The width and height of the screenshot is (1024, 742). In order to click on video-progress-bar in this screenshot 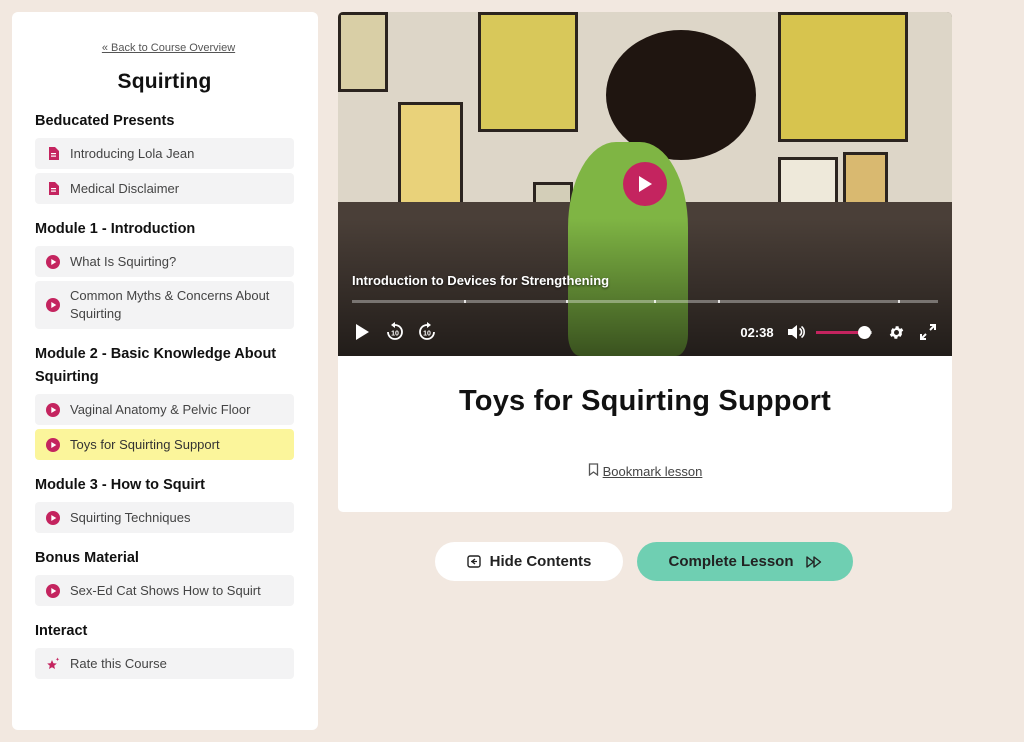, I will do `click(645, 301)`.